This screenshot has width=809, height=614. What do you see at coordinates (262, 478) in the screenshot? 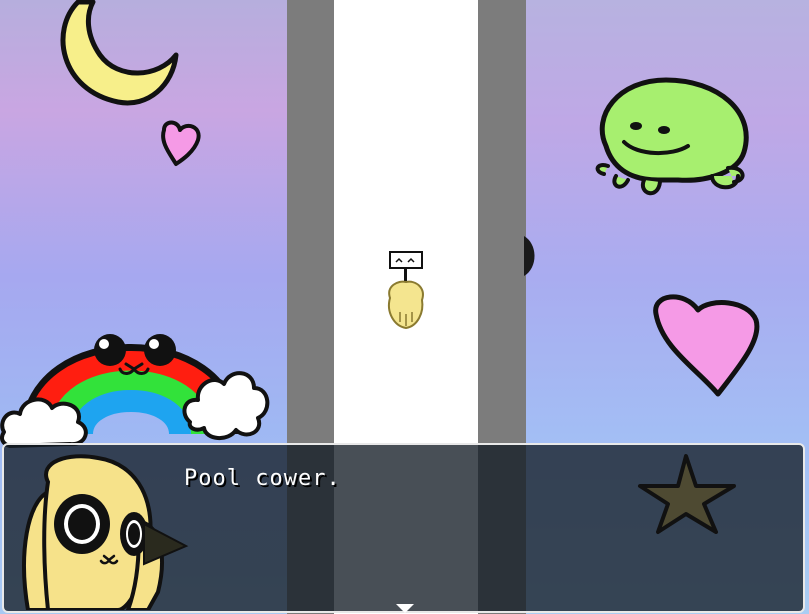
I see `dialog-text: Pool cower.` at bounding box center [262, 478].